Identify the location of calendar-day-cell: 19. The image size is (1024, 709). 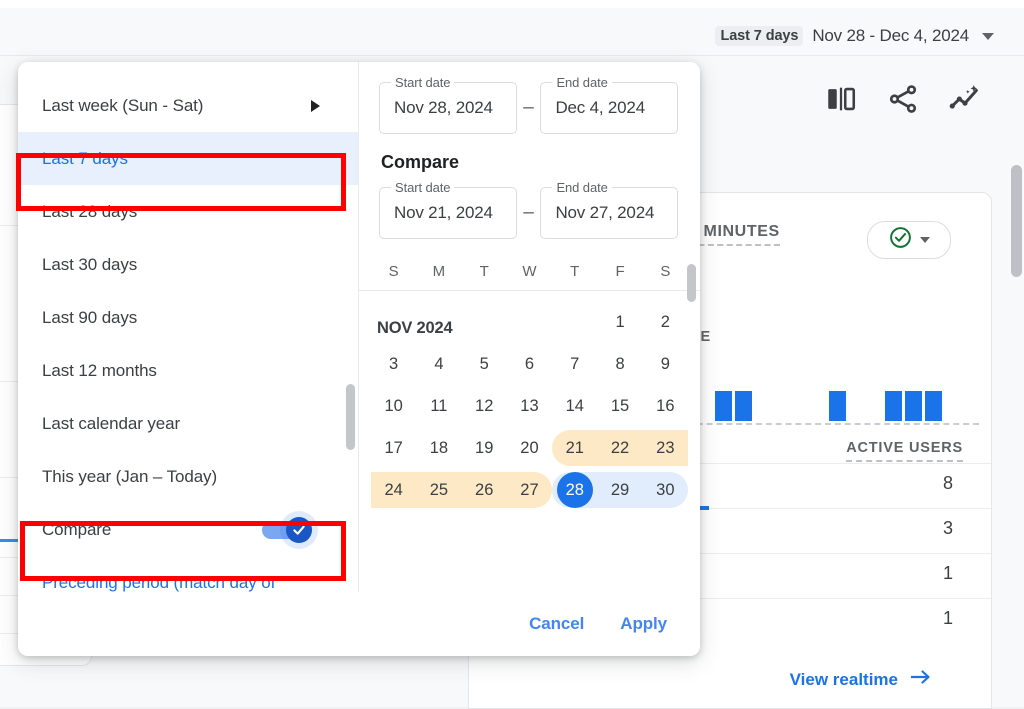
(484, 448).